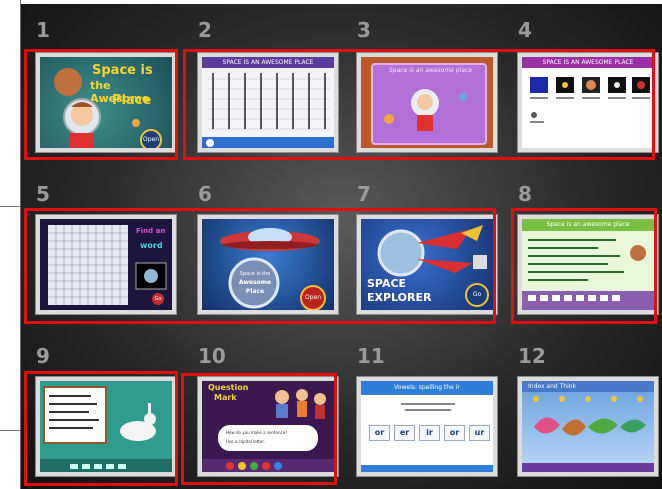  I want to click on slide-number: 3, so click(364, 30).